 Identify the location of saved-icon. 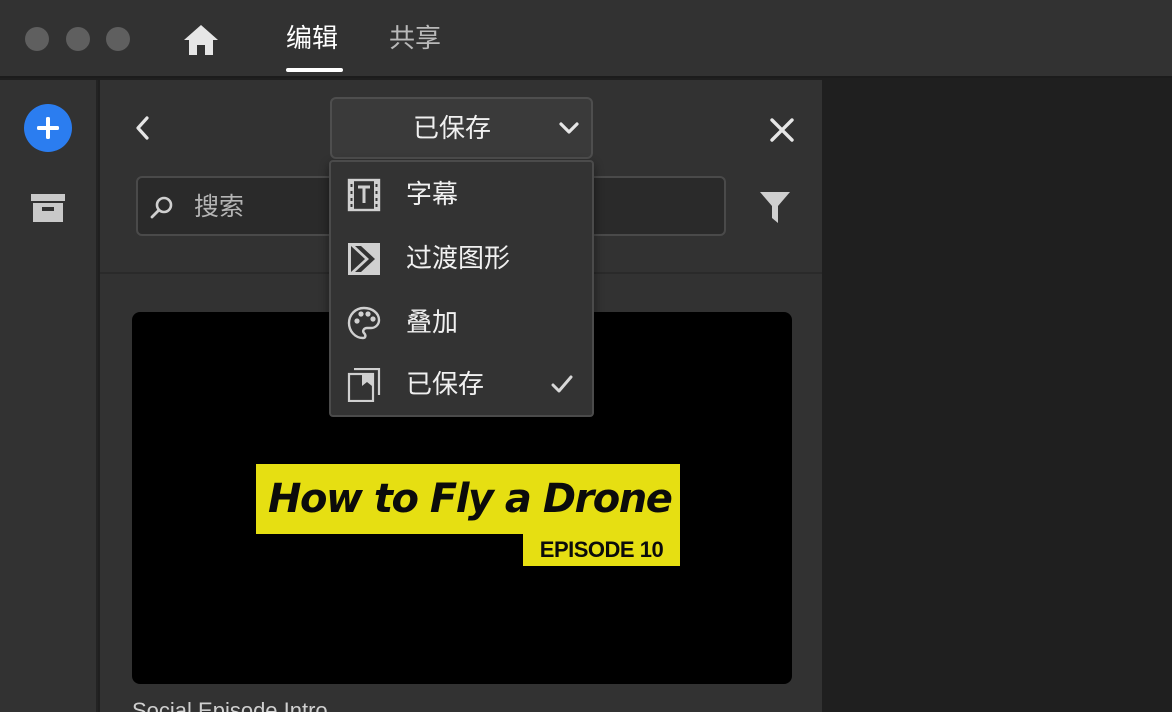
(364, 385).